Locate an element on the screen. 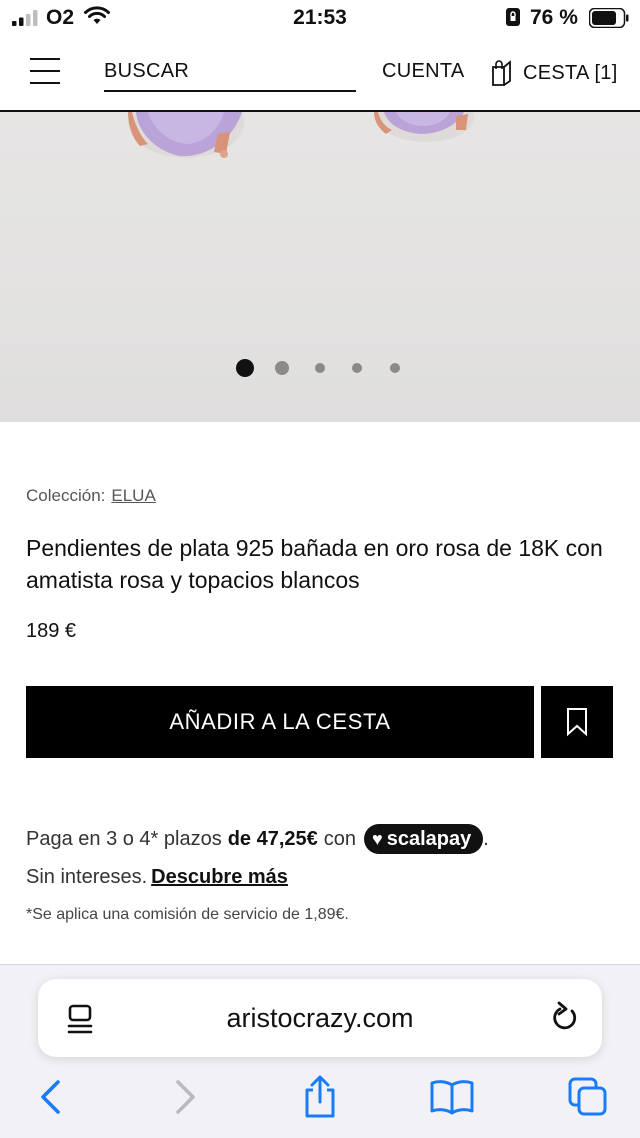 This screenshot has width=640, height=1138. open-book-icon is located at coordinates (452, 1097).